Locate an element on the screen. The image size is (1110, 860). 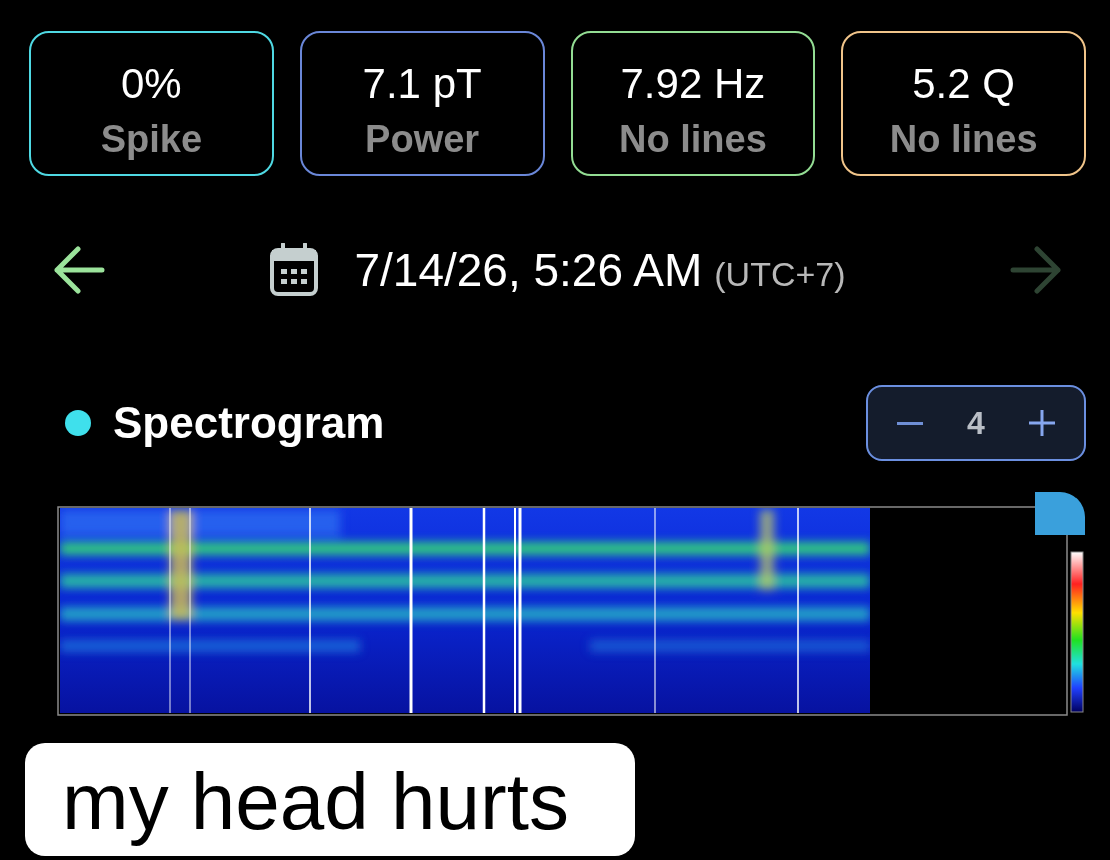
minus-icon is located at coordinates (910, 423).